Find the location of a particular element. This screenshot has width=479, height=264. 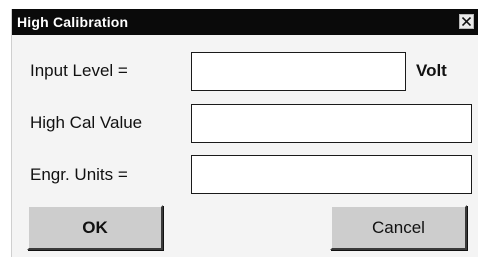

close-button is located at coordinates (466, 21).